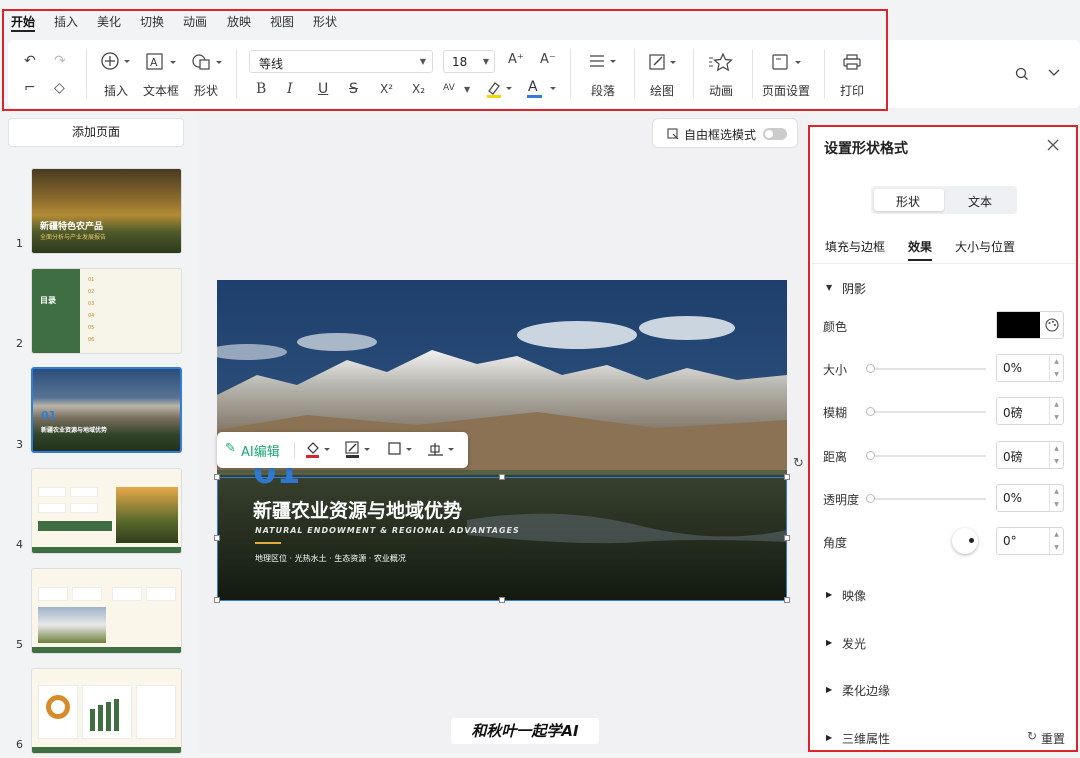 The image size is (1080, 758). Describe the element at coordinates (66, 21) in the screenshot. I see `tab-insert: 插入` at that location.